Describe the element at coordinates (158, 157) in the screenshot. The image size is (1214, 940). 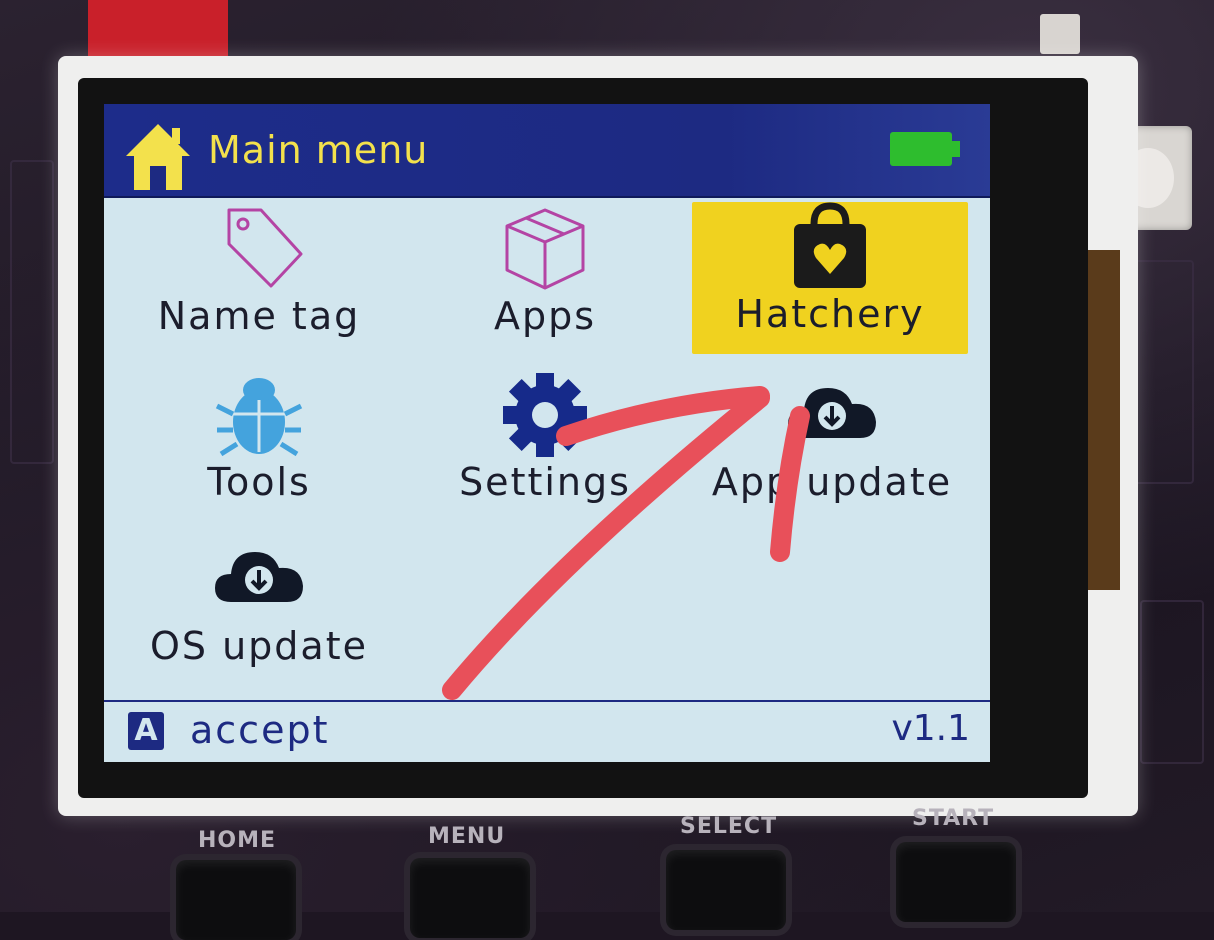
I see `home-icon` at that location.